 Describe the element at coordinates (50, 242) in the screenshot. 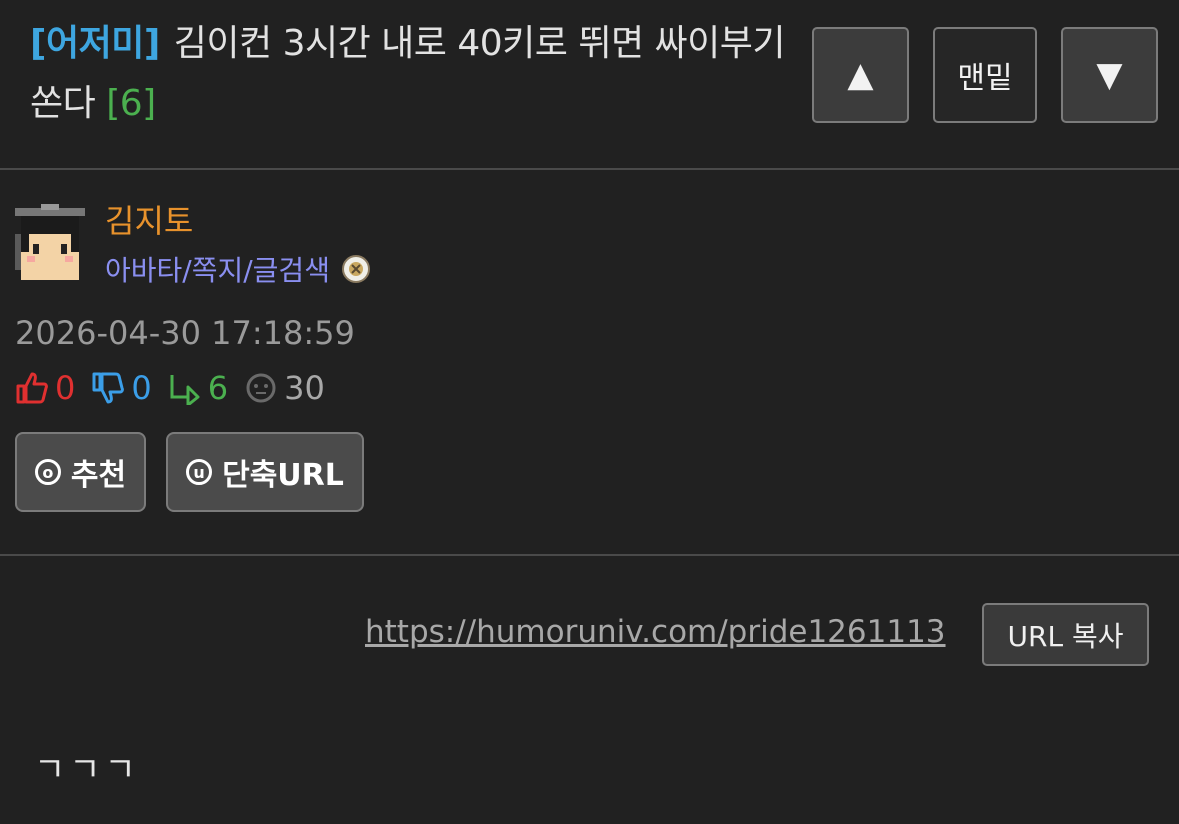

I see `avatar-icon` at that location.